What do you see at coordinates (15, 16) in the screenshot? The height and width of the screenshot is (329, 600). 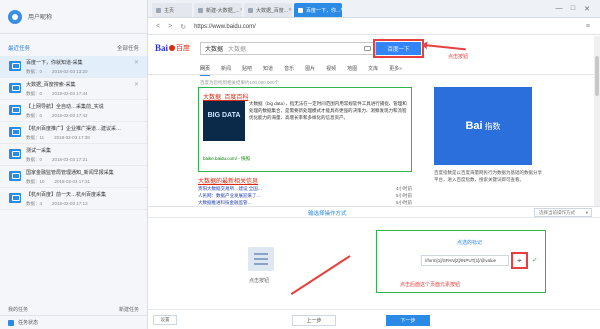 I see `avatar` at bounding box center [15, 16].